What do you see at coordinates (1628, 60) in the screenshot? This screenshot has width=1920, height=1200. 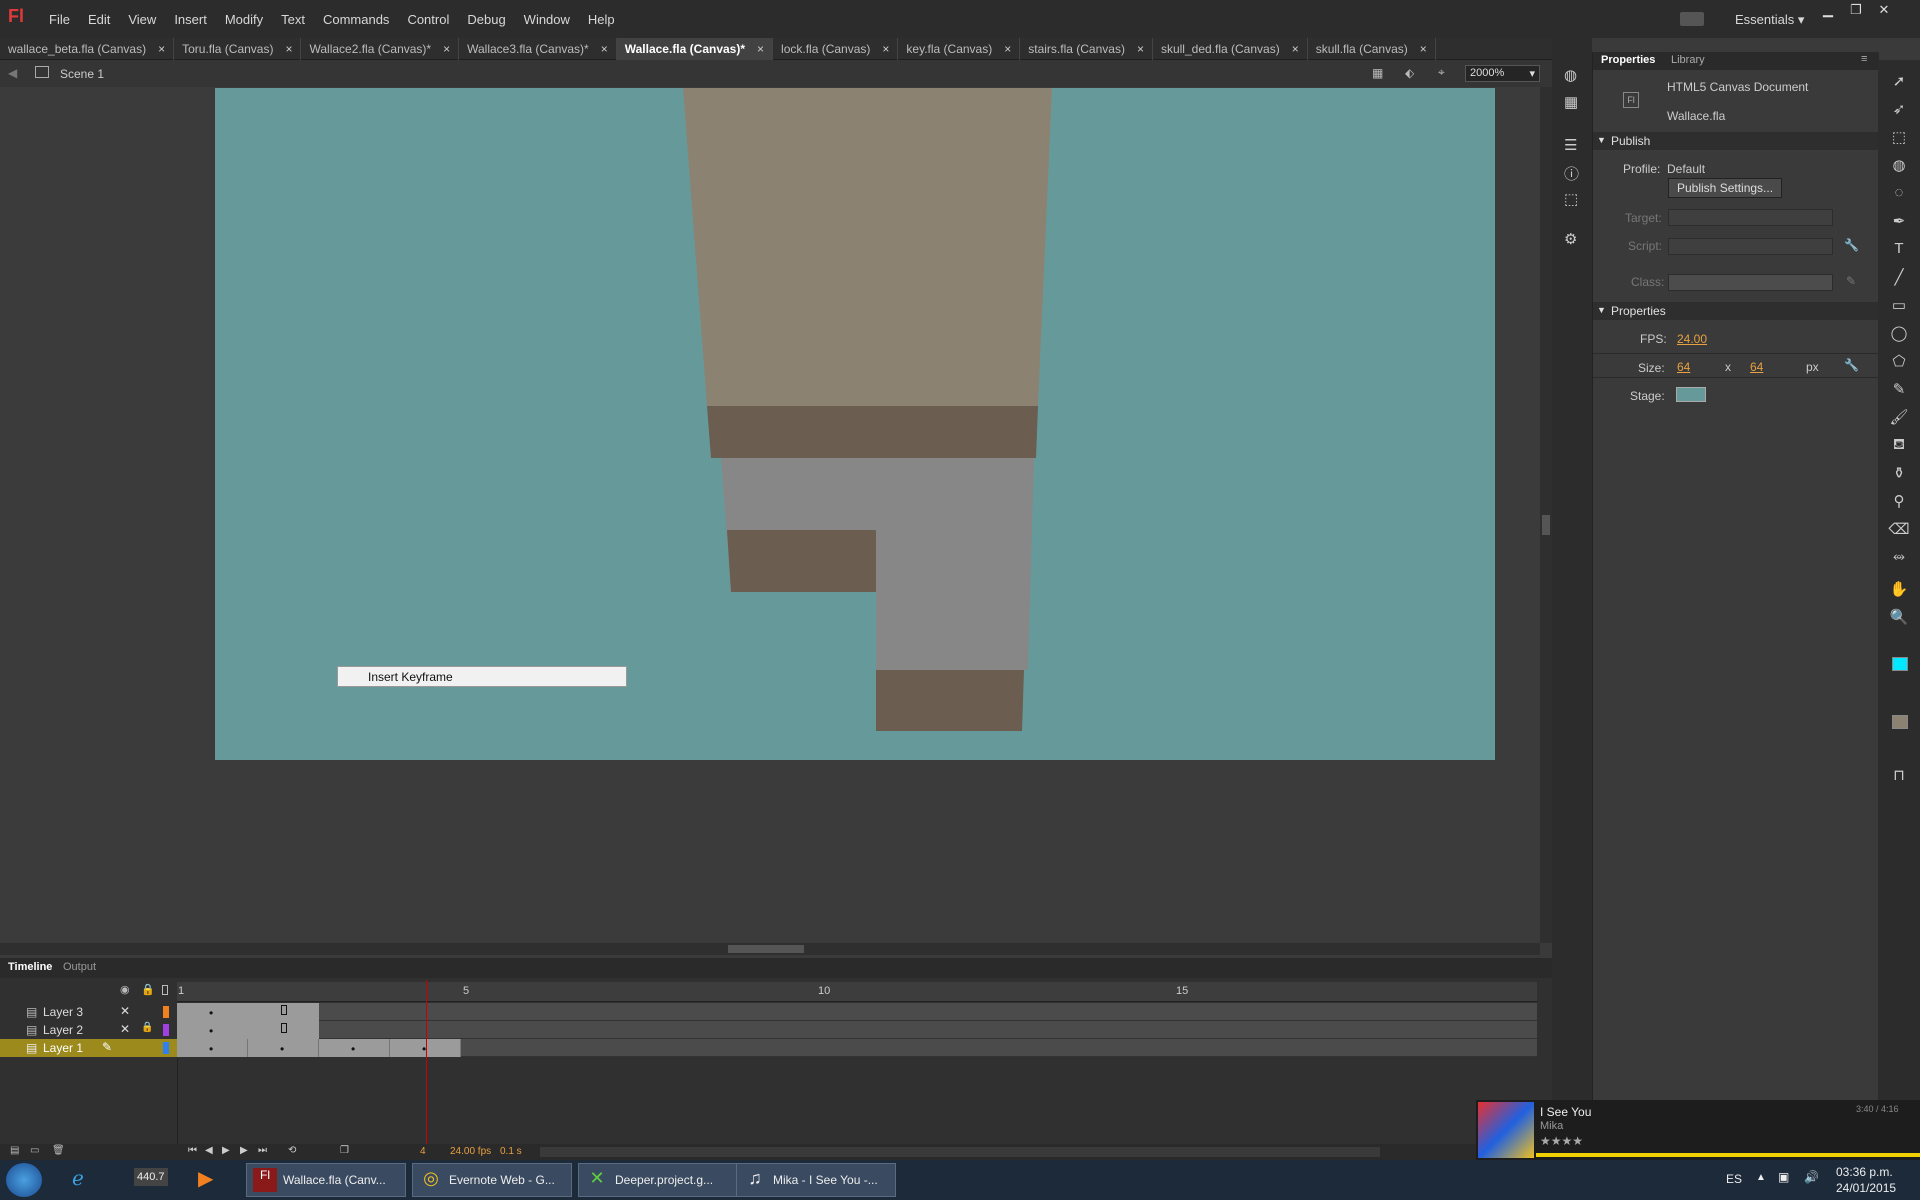 I see `tab-properties: Properties` at bounding box center [1628, 60].